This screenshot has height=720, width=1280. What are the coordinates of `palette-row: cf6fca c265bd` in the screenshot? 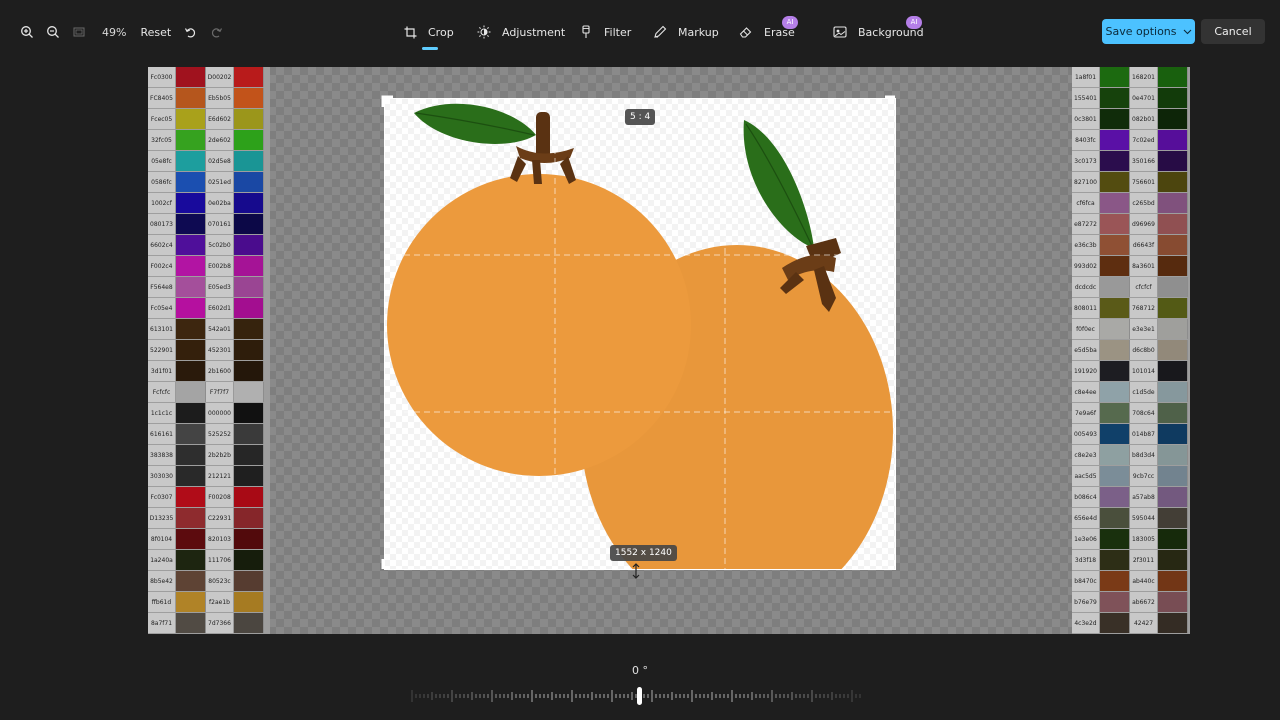 It's located at (1131, 203).